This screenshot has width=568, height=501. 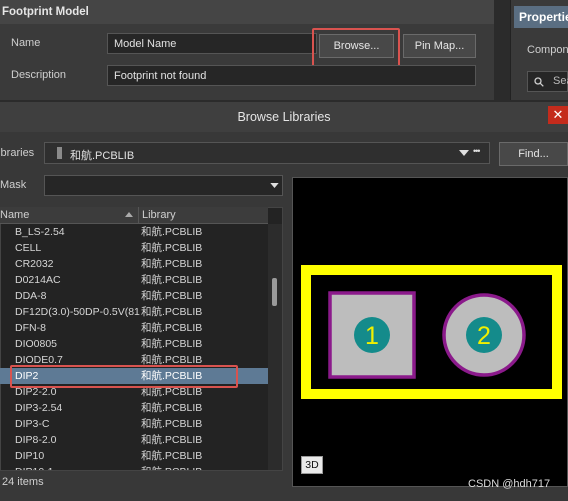 I want to click on row-name-cell: DDA-8, so click(x=31, y=296).